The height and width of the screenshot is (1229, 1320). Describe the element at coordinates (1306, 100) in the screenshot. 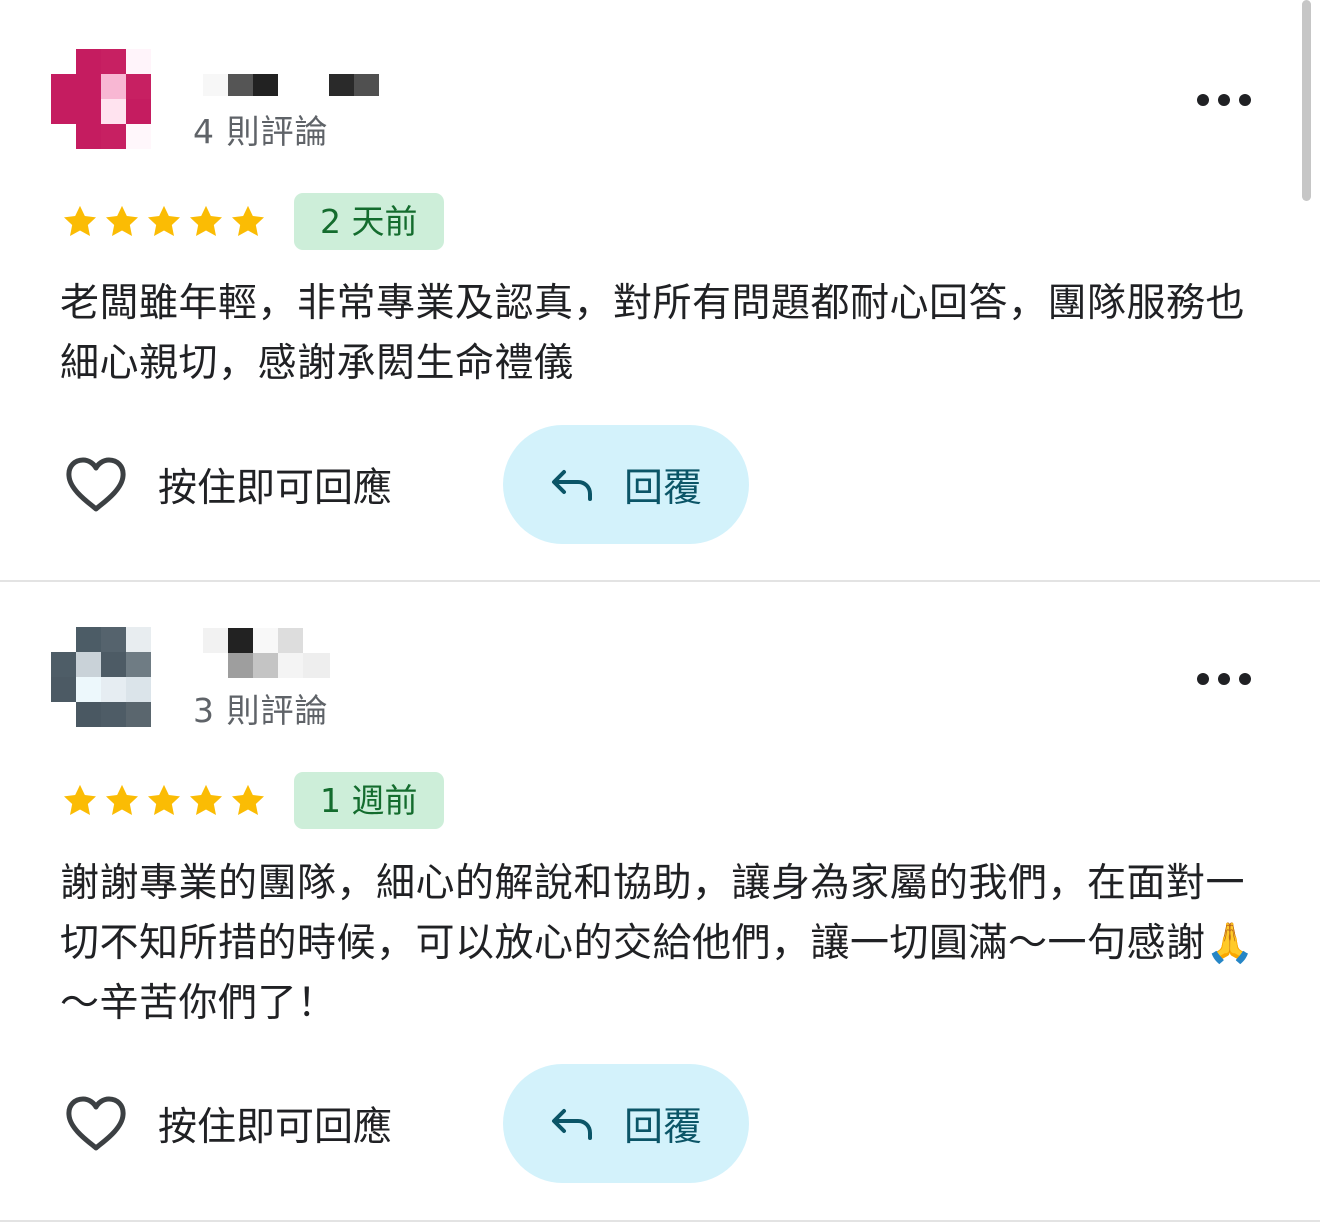

I see `scrollbar` at that location.